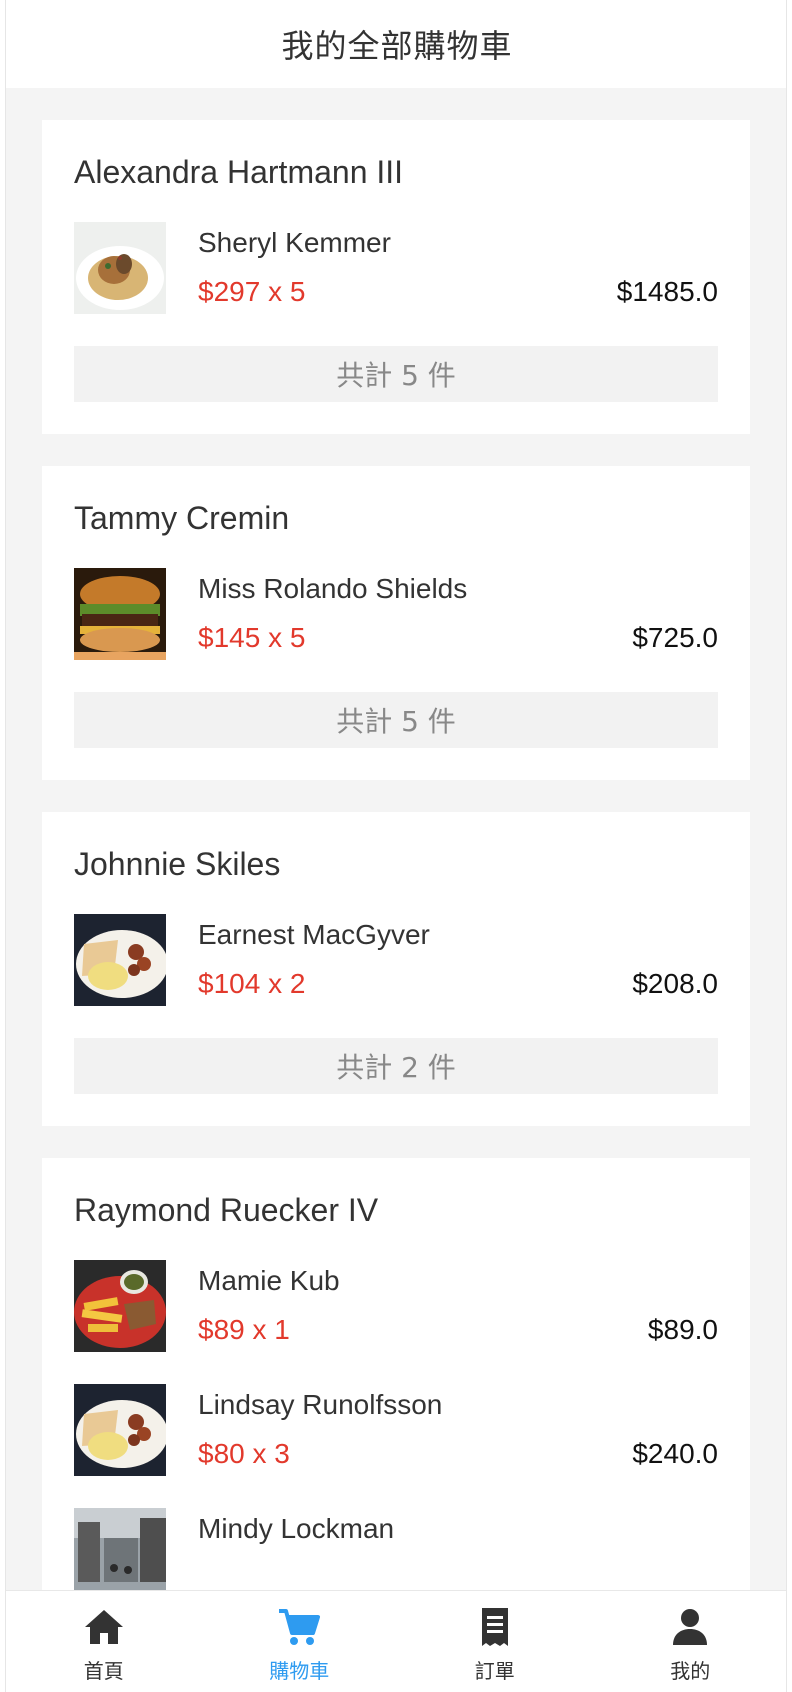  What do you see at coordinates (333, 588) in the screenshot?
I see `product-name: Miss Rolando Shields` at bounding box center [333, 588].